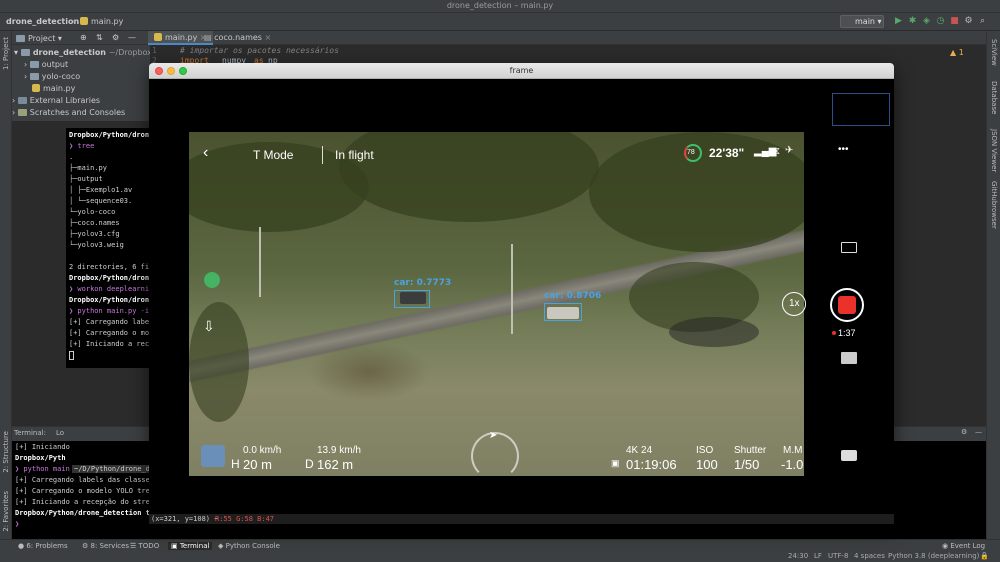 The image size is (1000, 562). I want to click on camera-settings-icon, so click(849, 455).